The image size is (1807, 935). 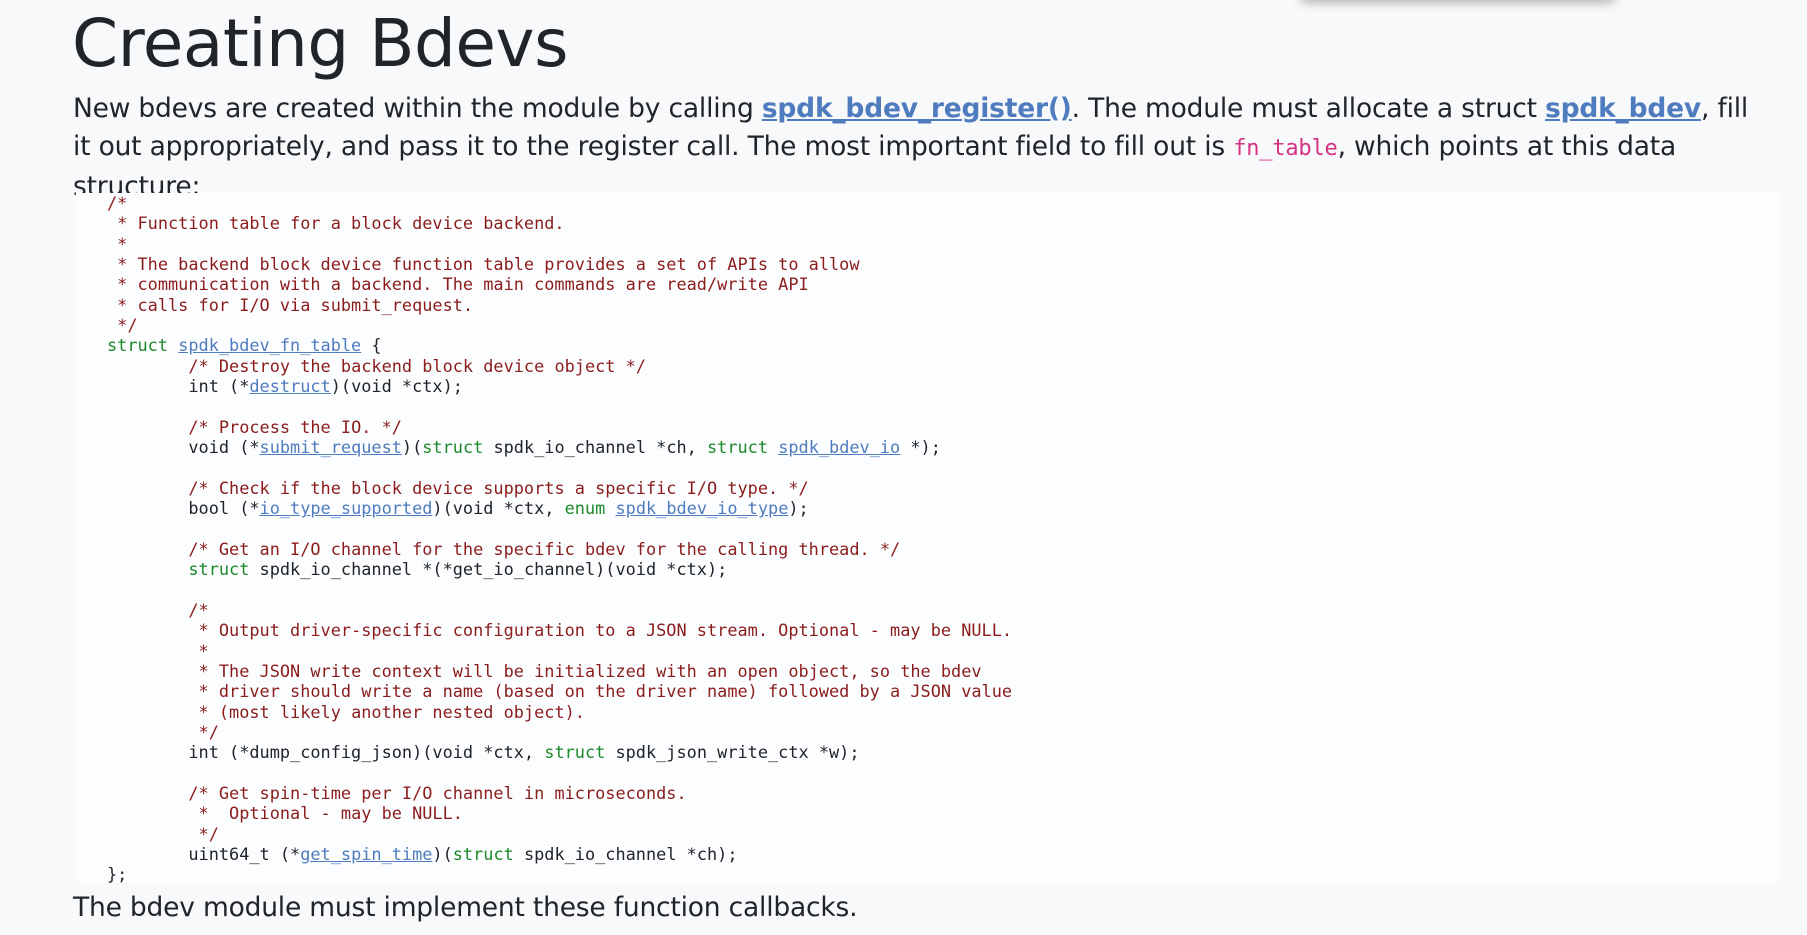 What do you see at coordinates (1285, 148) in the screenshot?
I see `inline-code-fn-table: fn_table` at bounding box center [1285, 148].